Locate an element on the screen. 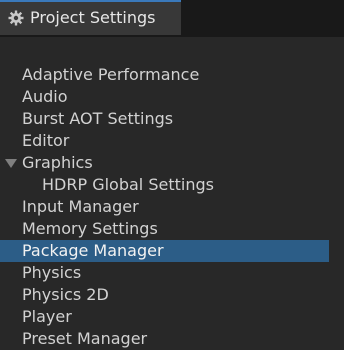  tree-item-label: Audio is located at coordinates (45, 96).